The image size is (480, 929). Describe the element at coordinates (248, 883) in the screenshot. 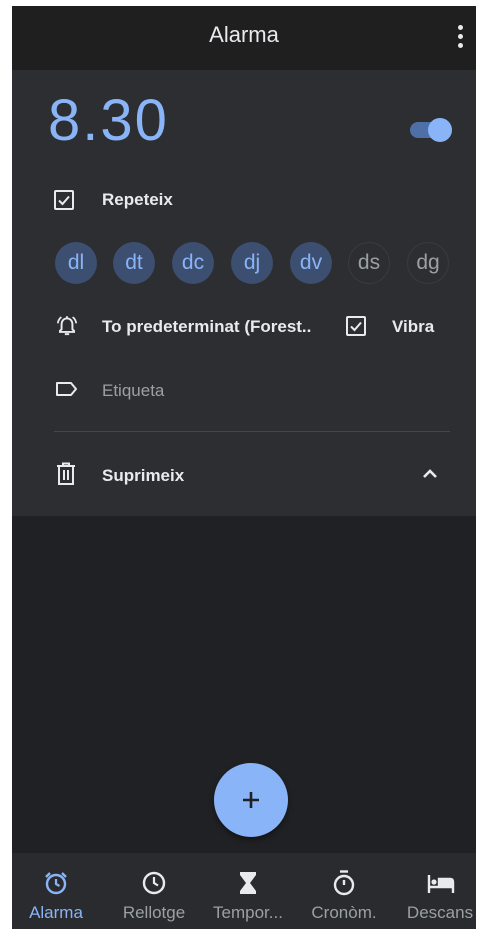

I see `hourglass-icon` at that location.